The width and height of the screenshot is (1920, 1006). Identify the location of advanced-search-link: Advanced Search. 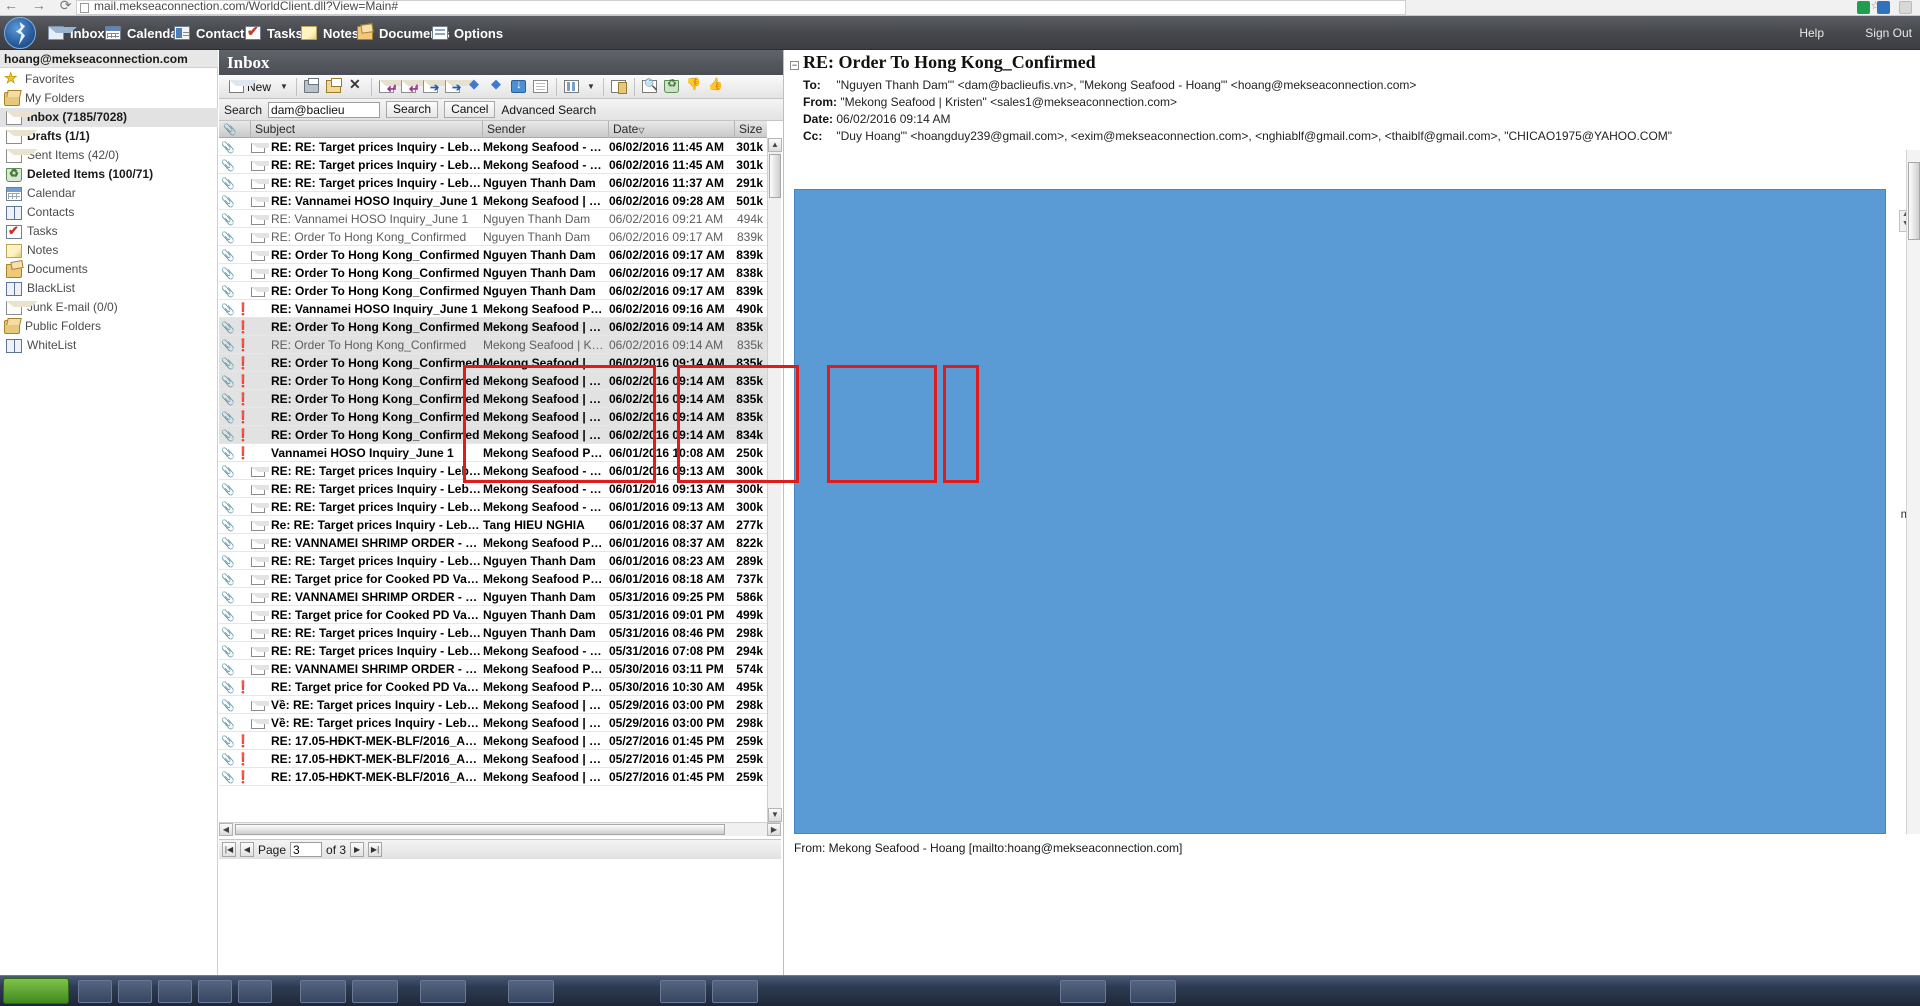
(548, 110).